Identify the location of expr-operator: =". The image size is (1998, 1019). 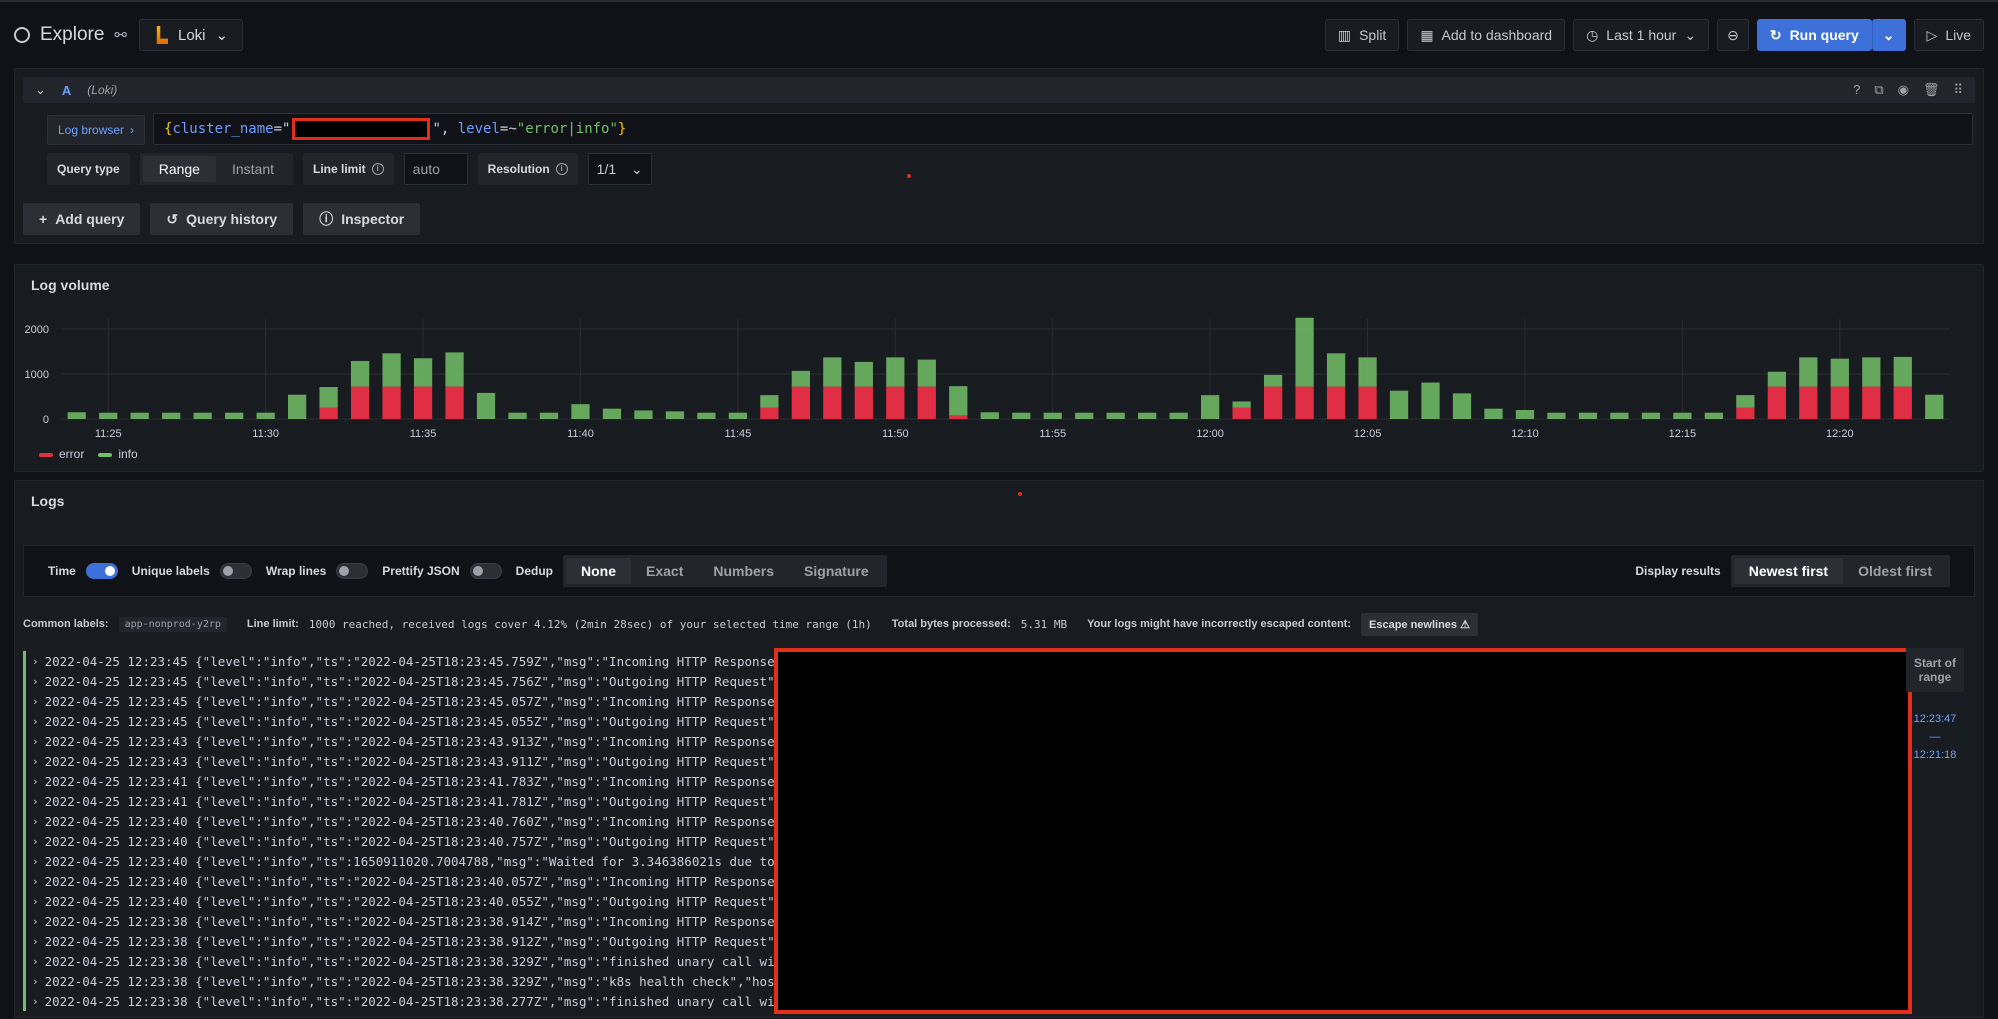
(282, 129).